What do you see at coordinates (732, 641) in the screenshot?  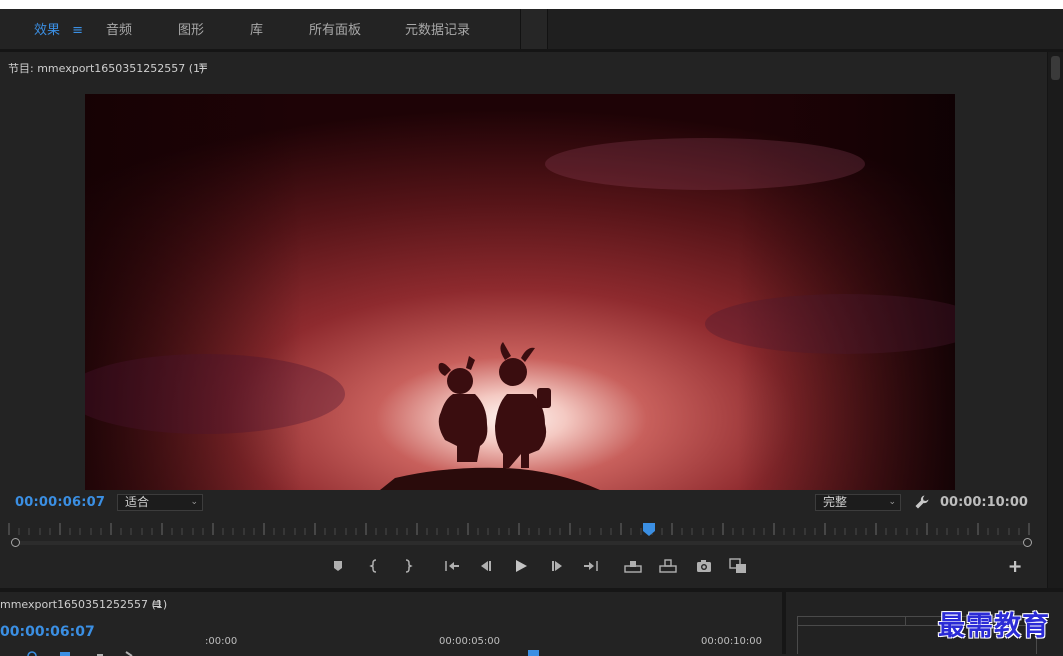 I see `time-label-end: 00:00:10:00` at bounding box center [732, 641].